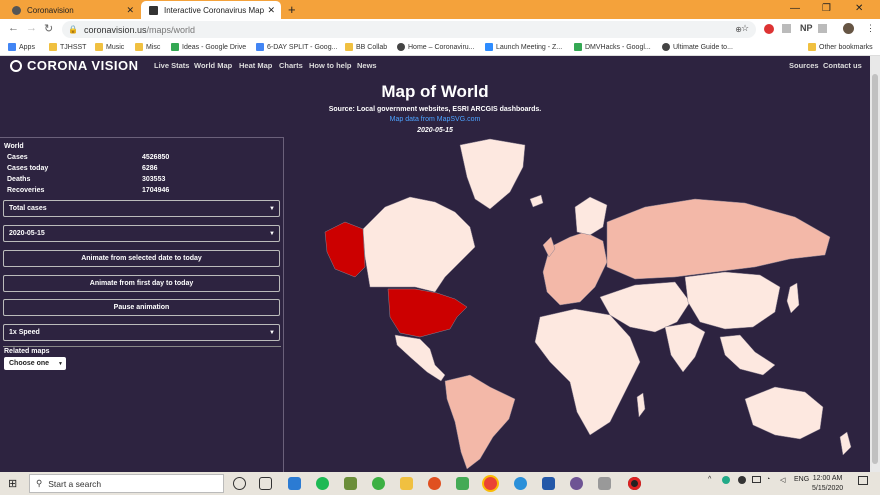 Image resolution: width=880 pixels, height=495 pixels. What do you see at coordinates (141, 208) in the screenshot?
I see `metric-select: Total cases ▼` at bounding box center [141, 208].